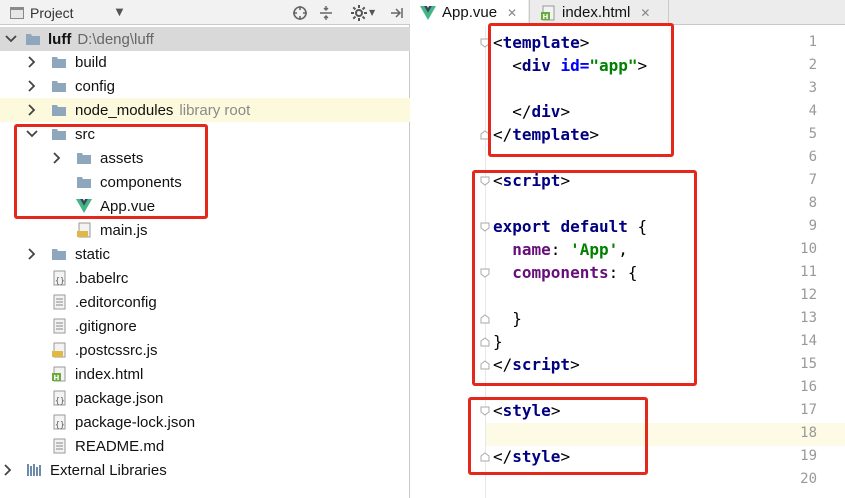 The image size is (845, 498). I want to click on tree-item-label: config, so click(95, 86).